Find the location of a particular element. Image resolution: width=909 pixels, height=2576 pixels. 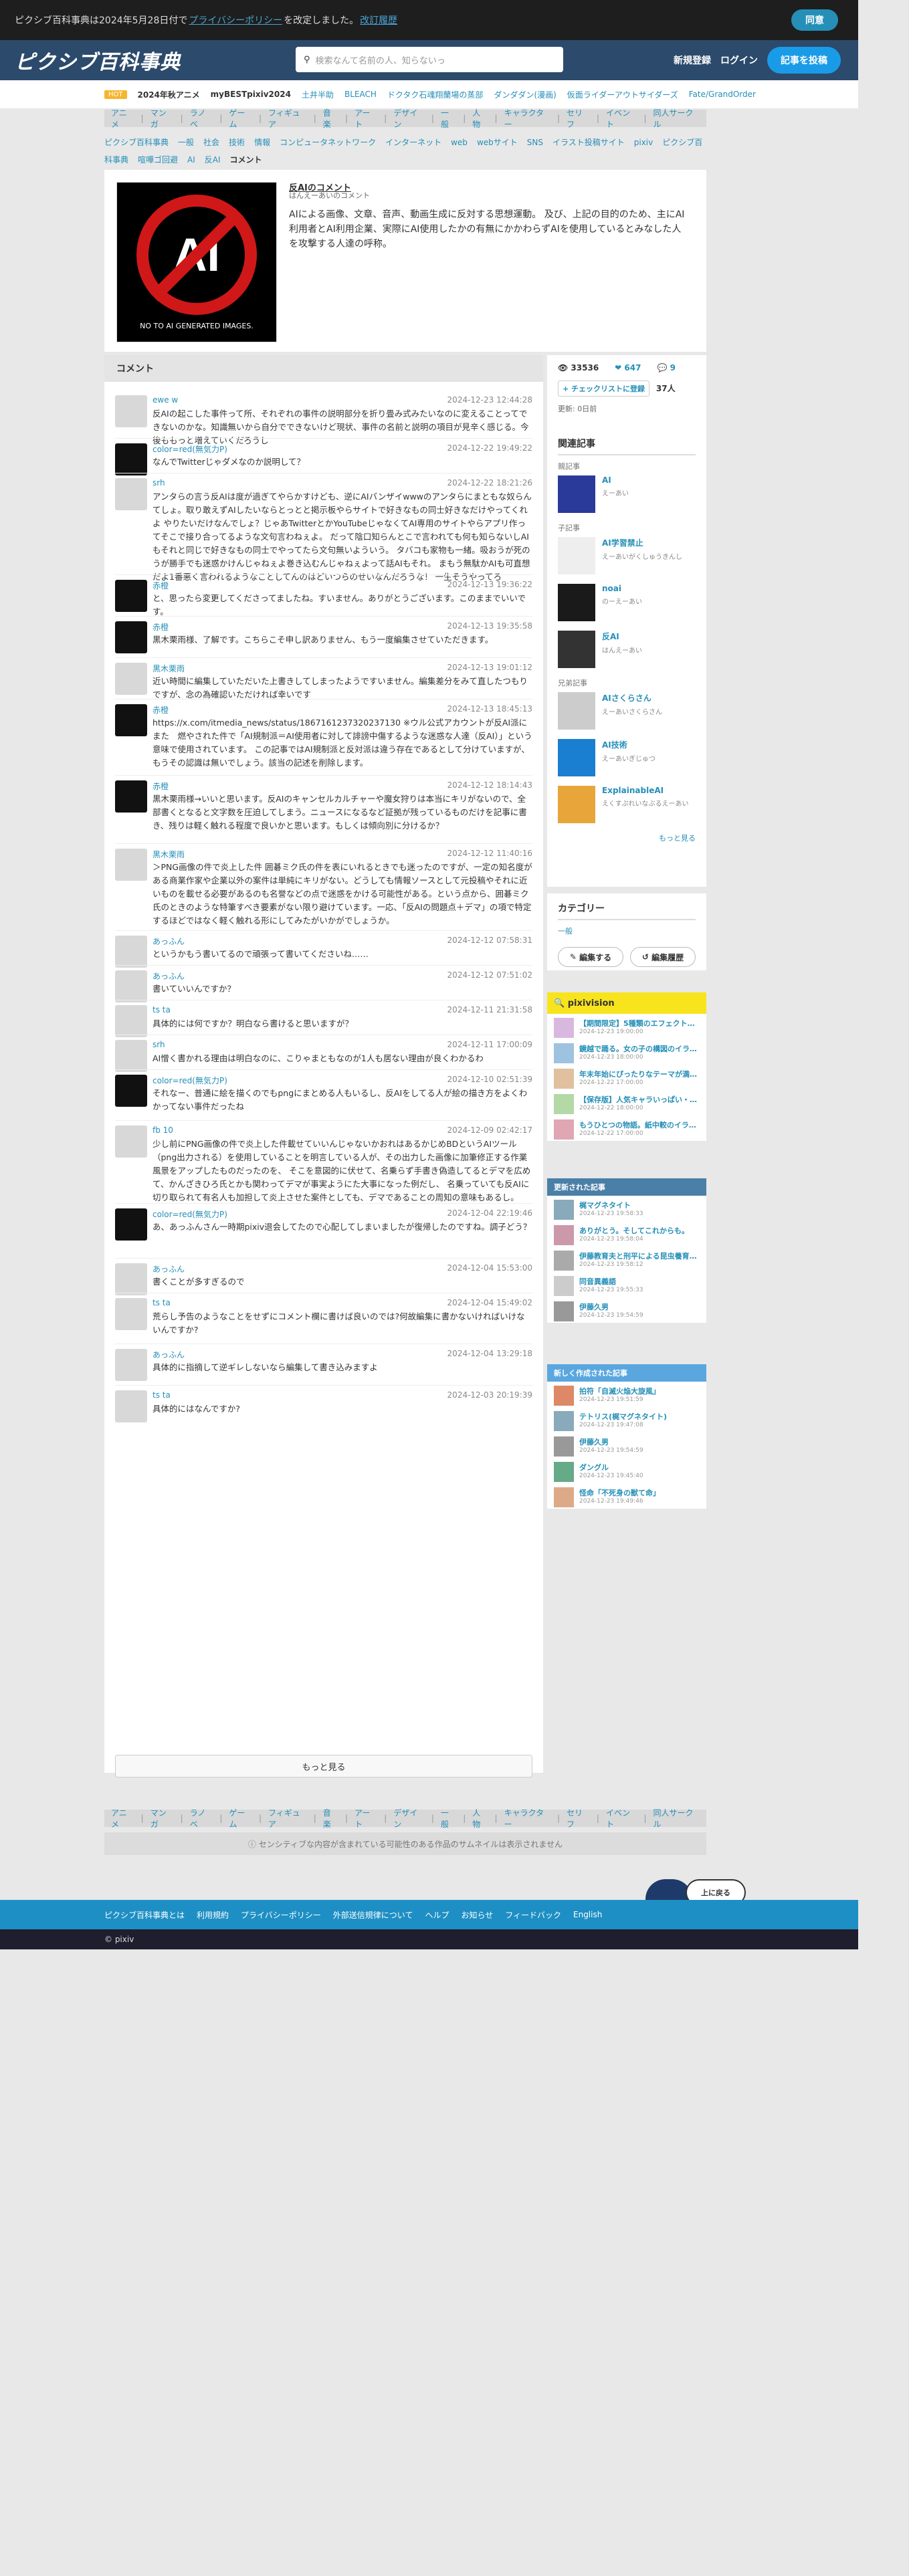

breadcrumb-item: 社会 is located at coordinates (211, 142).